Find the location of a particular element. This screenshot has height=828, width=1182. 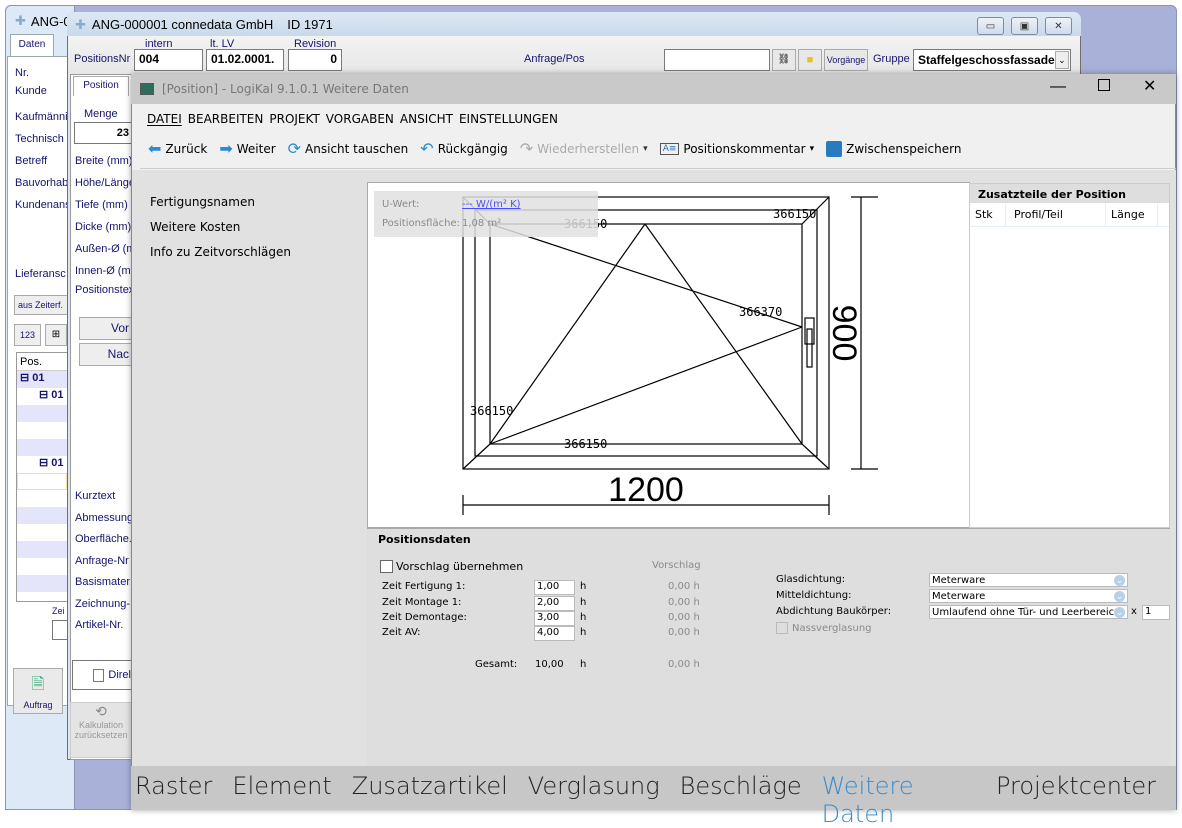

vor-button: Vor is located at coordinates (105, 328).